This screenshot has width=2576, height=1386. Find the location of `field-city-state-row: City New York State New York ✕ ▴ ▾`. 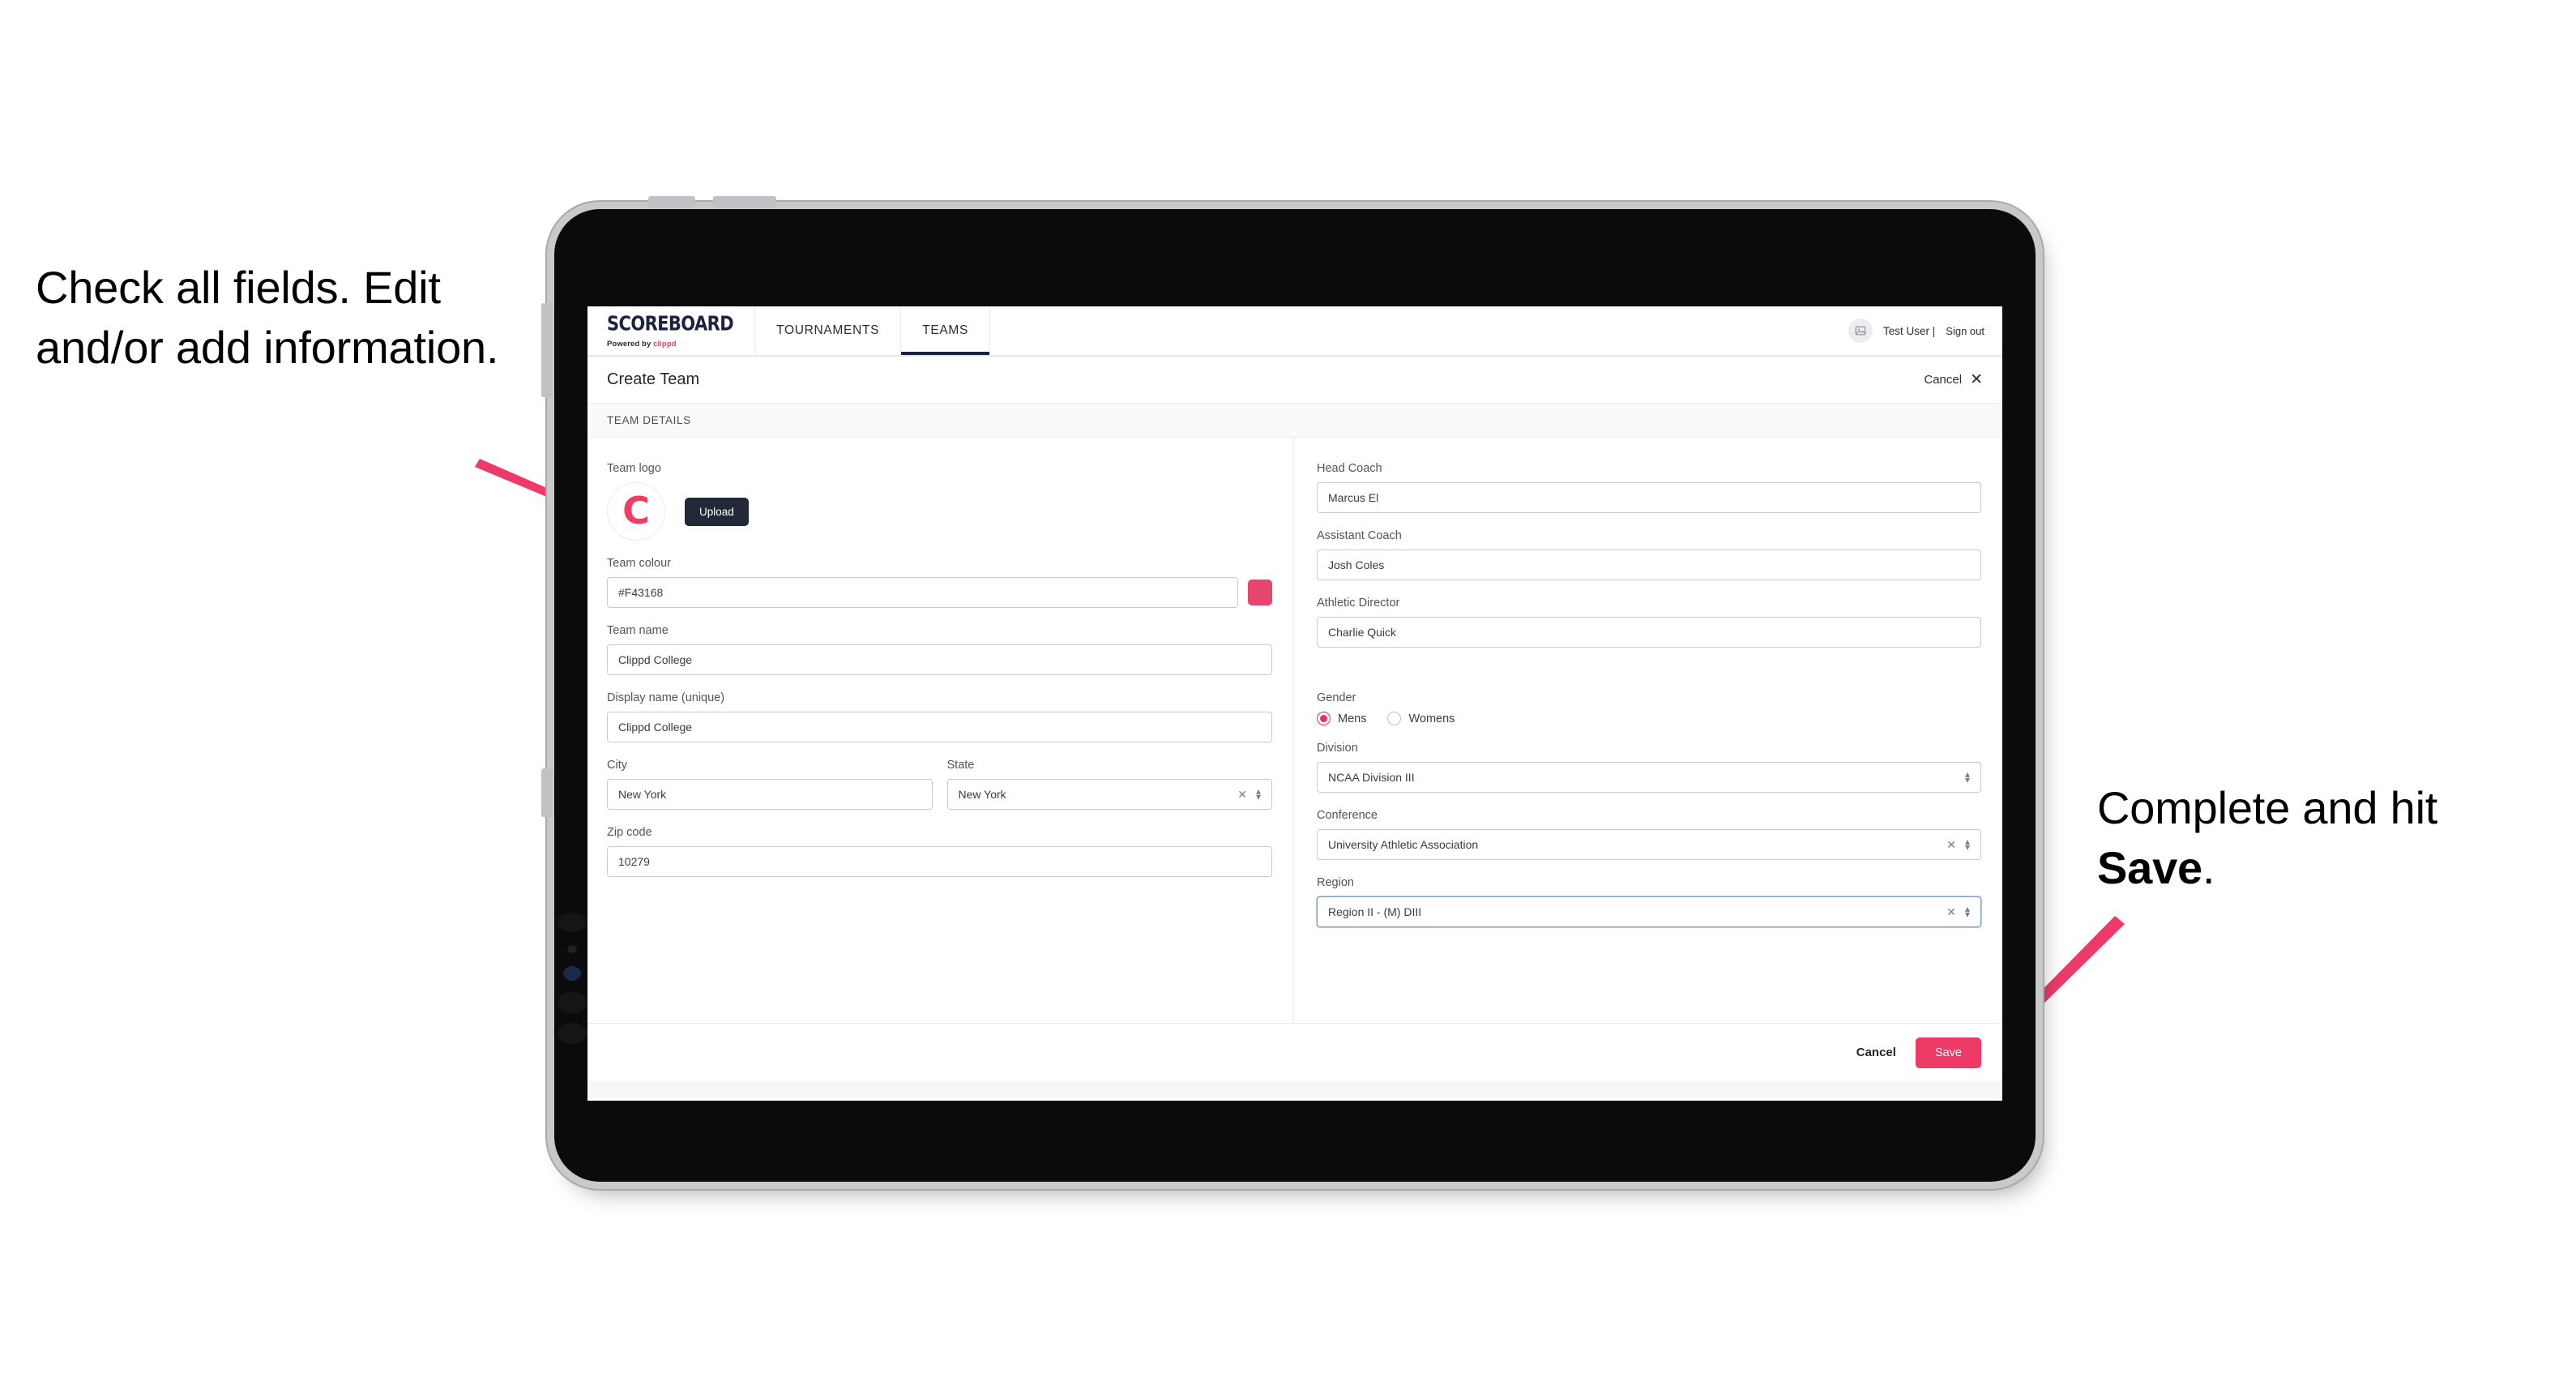

field-city-state-row: City New York State New York ✕ ▴ ▾ is located at coordinates (939, 784).